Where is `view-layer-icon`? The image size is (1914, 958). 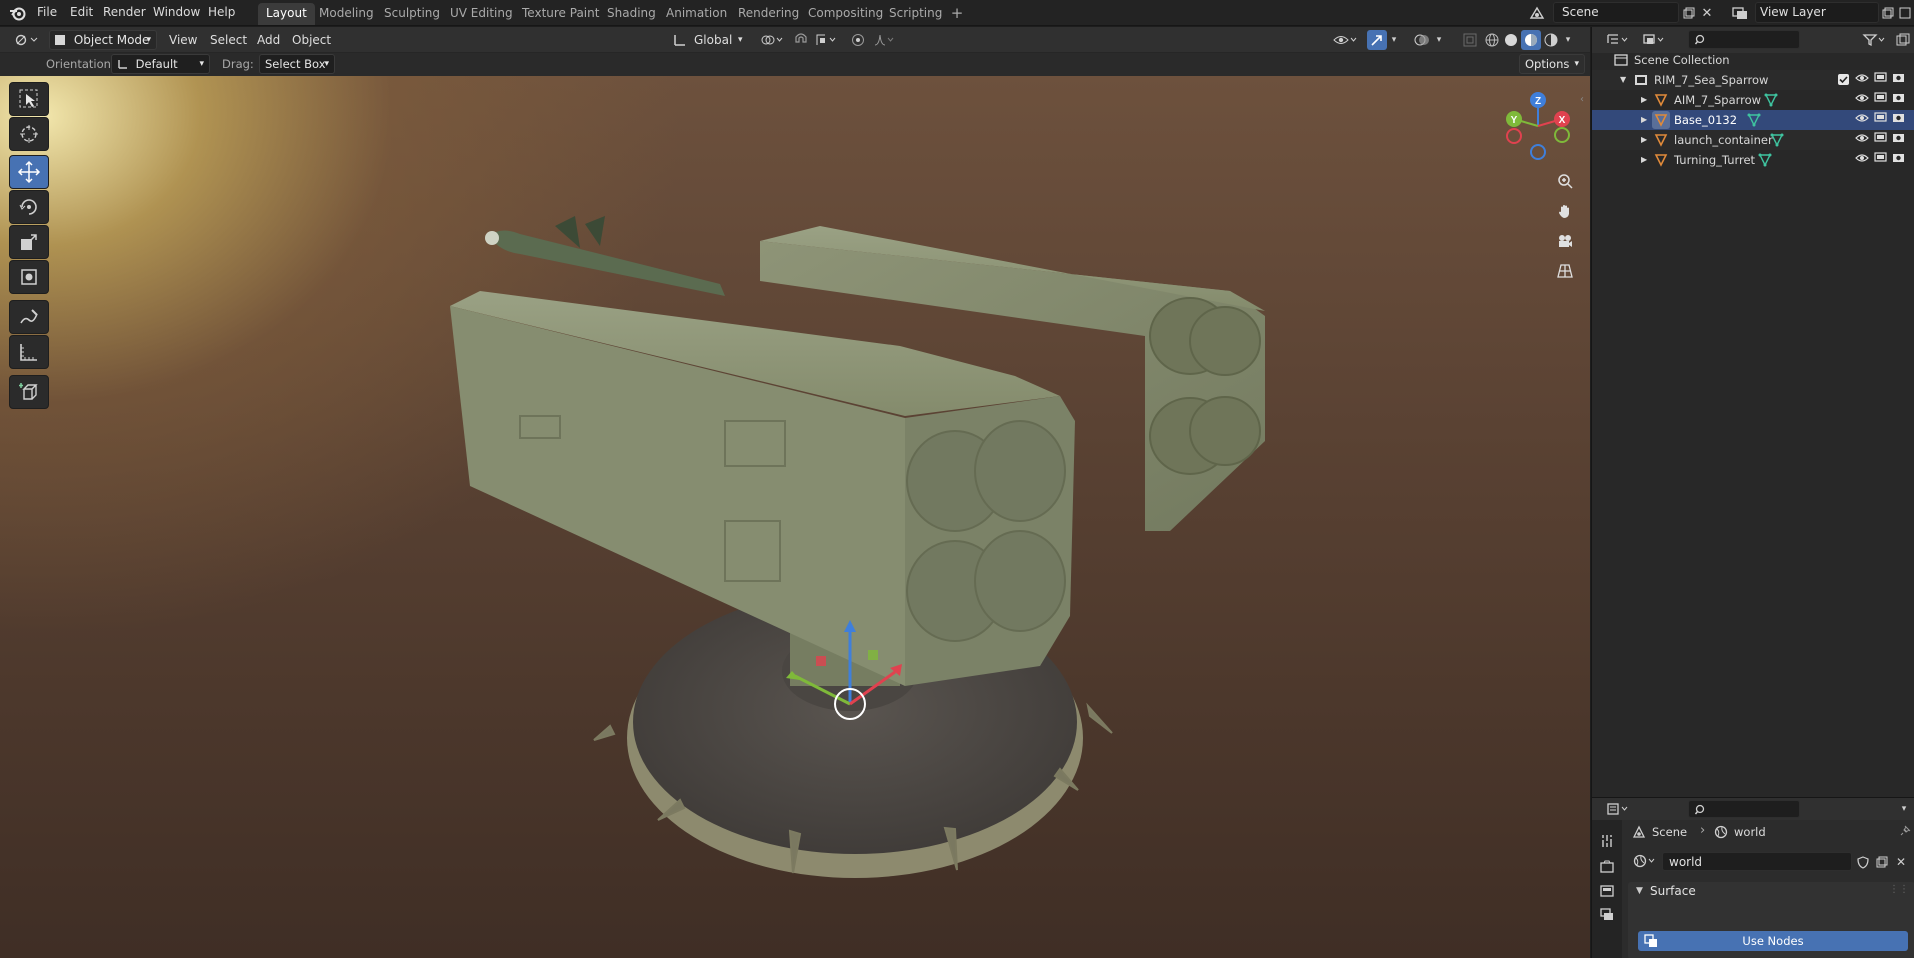 view-layer-icon is located at coordinates (1740, 13).